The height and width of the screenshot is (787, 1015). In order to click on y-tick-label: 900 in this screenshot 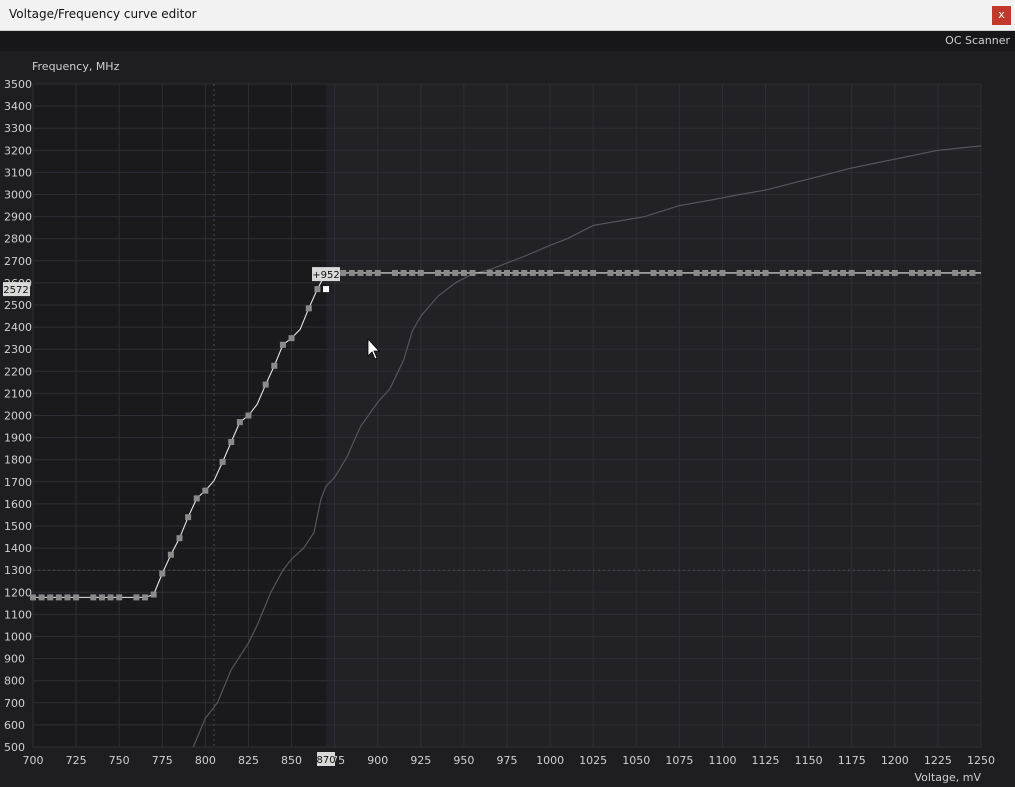, I will do `click(14, 659)`.